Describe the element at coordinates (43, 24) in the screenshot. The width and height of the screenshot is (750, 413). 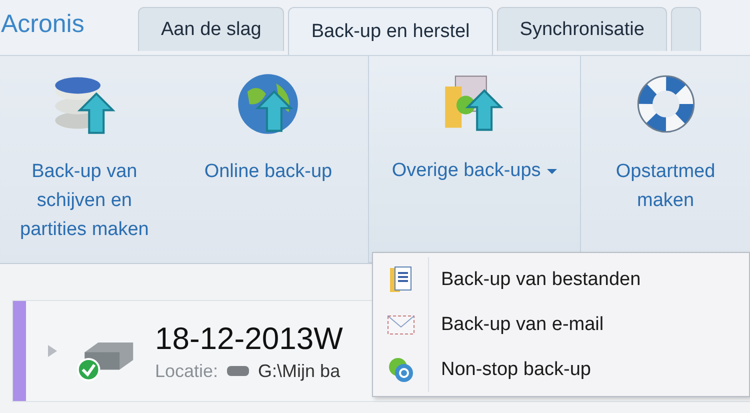
I see `logo: Acronis` at that location.